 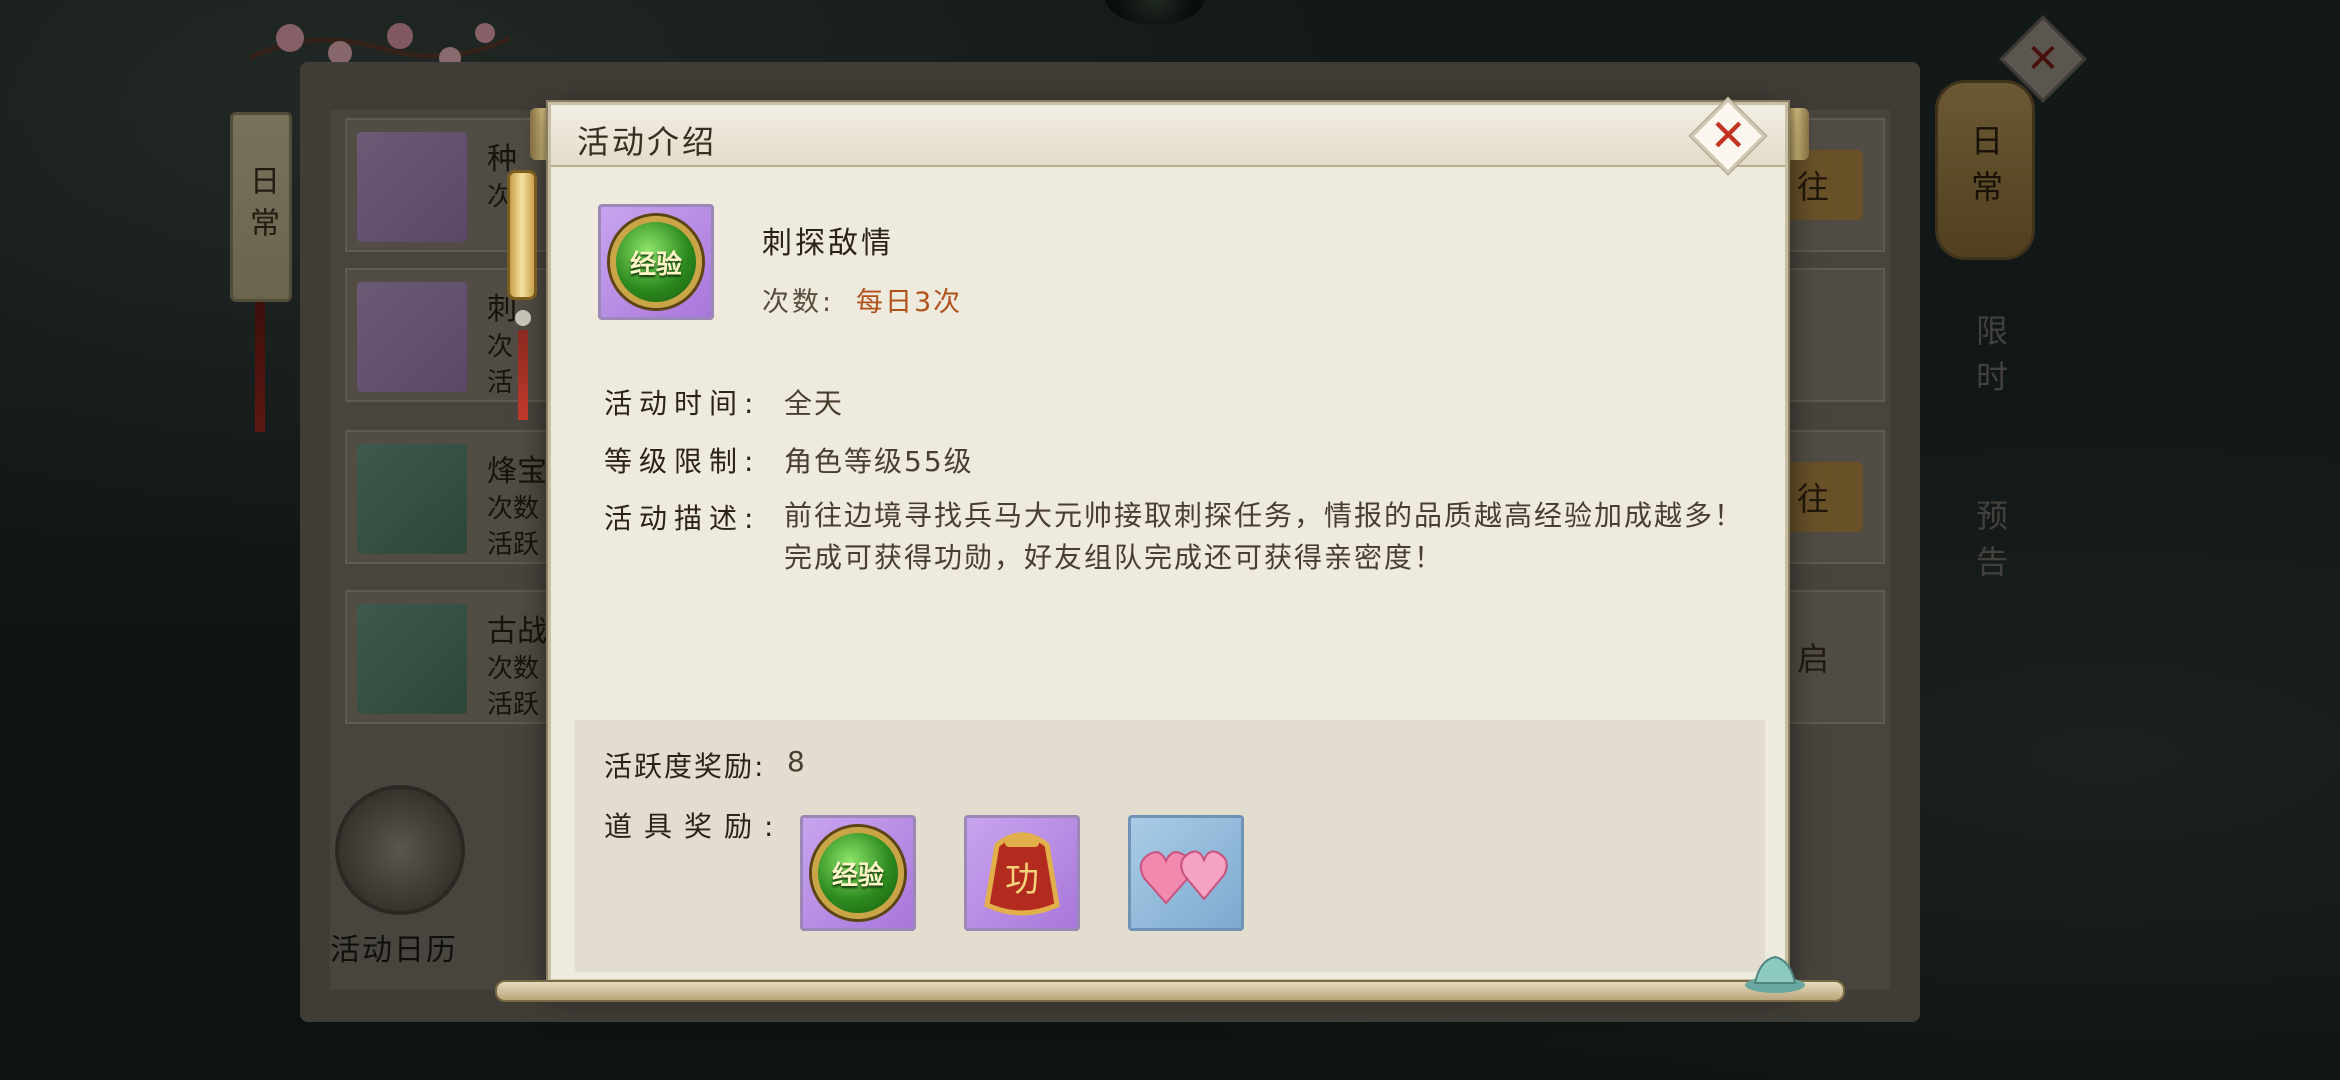 I want to click on lantern-bead, so click(x=523, y=318).